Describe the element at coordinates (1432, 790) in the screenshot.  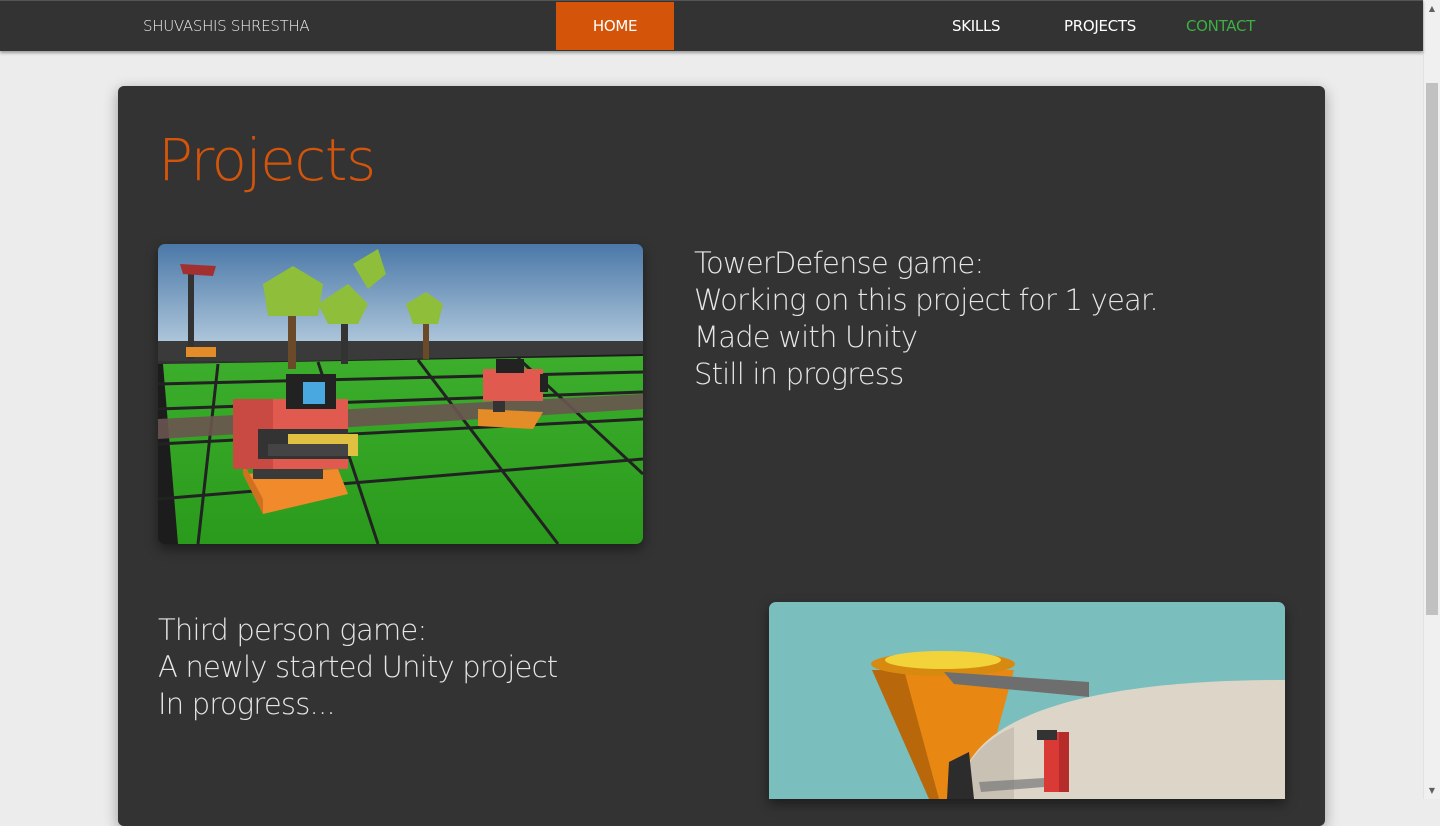
I see `scroll-down-arrow-icon: ▼` at that location.